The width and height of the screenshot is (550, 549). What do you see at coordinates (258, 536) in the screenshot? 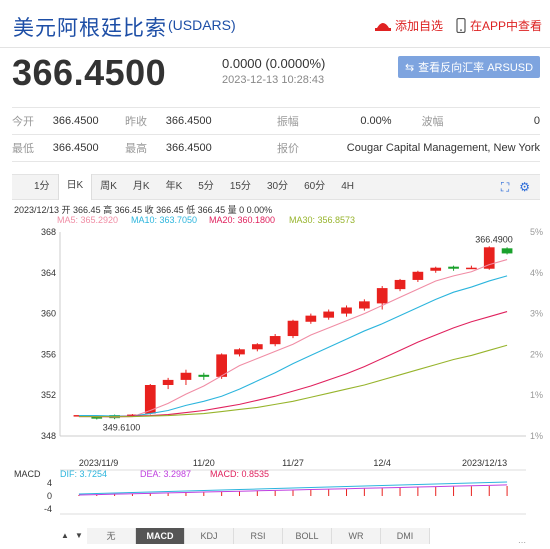
I see `indicator-tab: RSI` at bounding box center [258, 536].